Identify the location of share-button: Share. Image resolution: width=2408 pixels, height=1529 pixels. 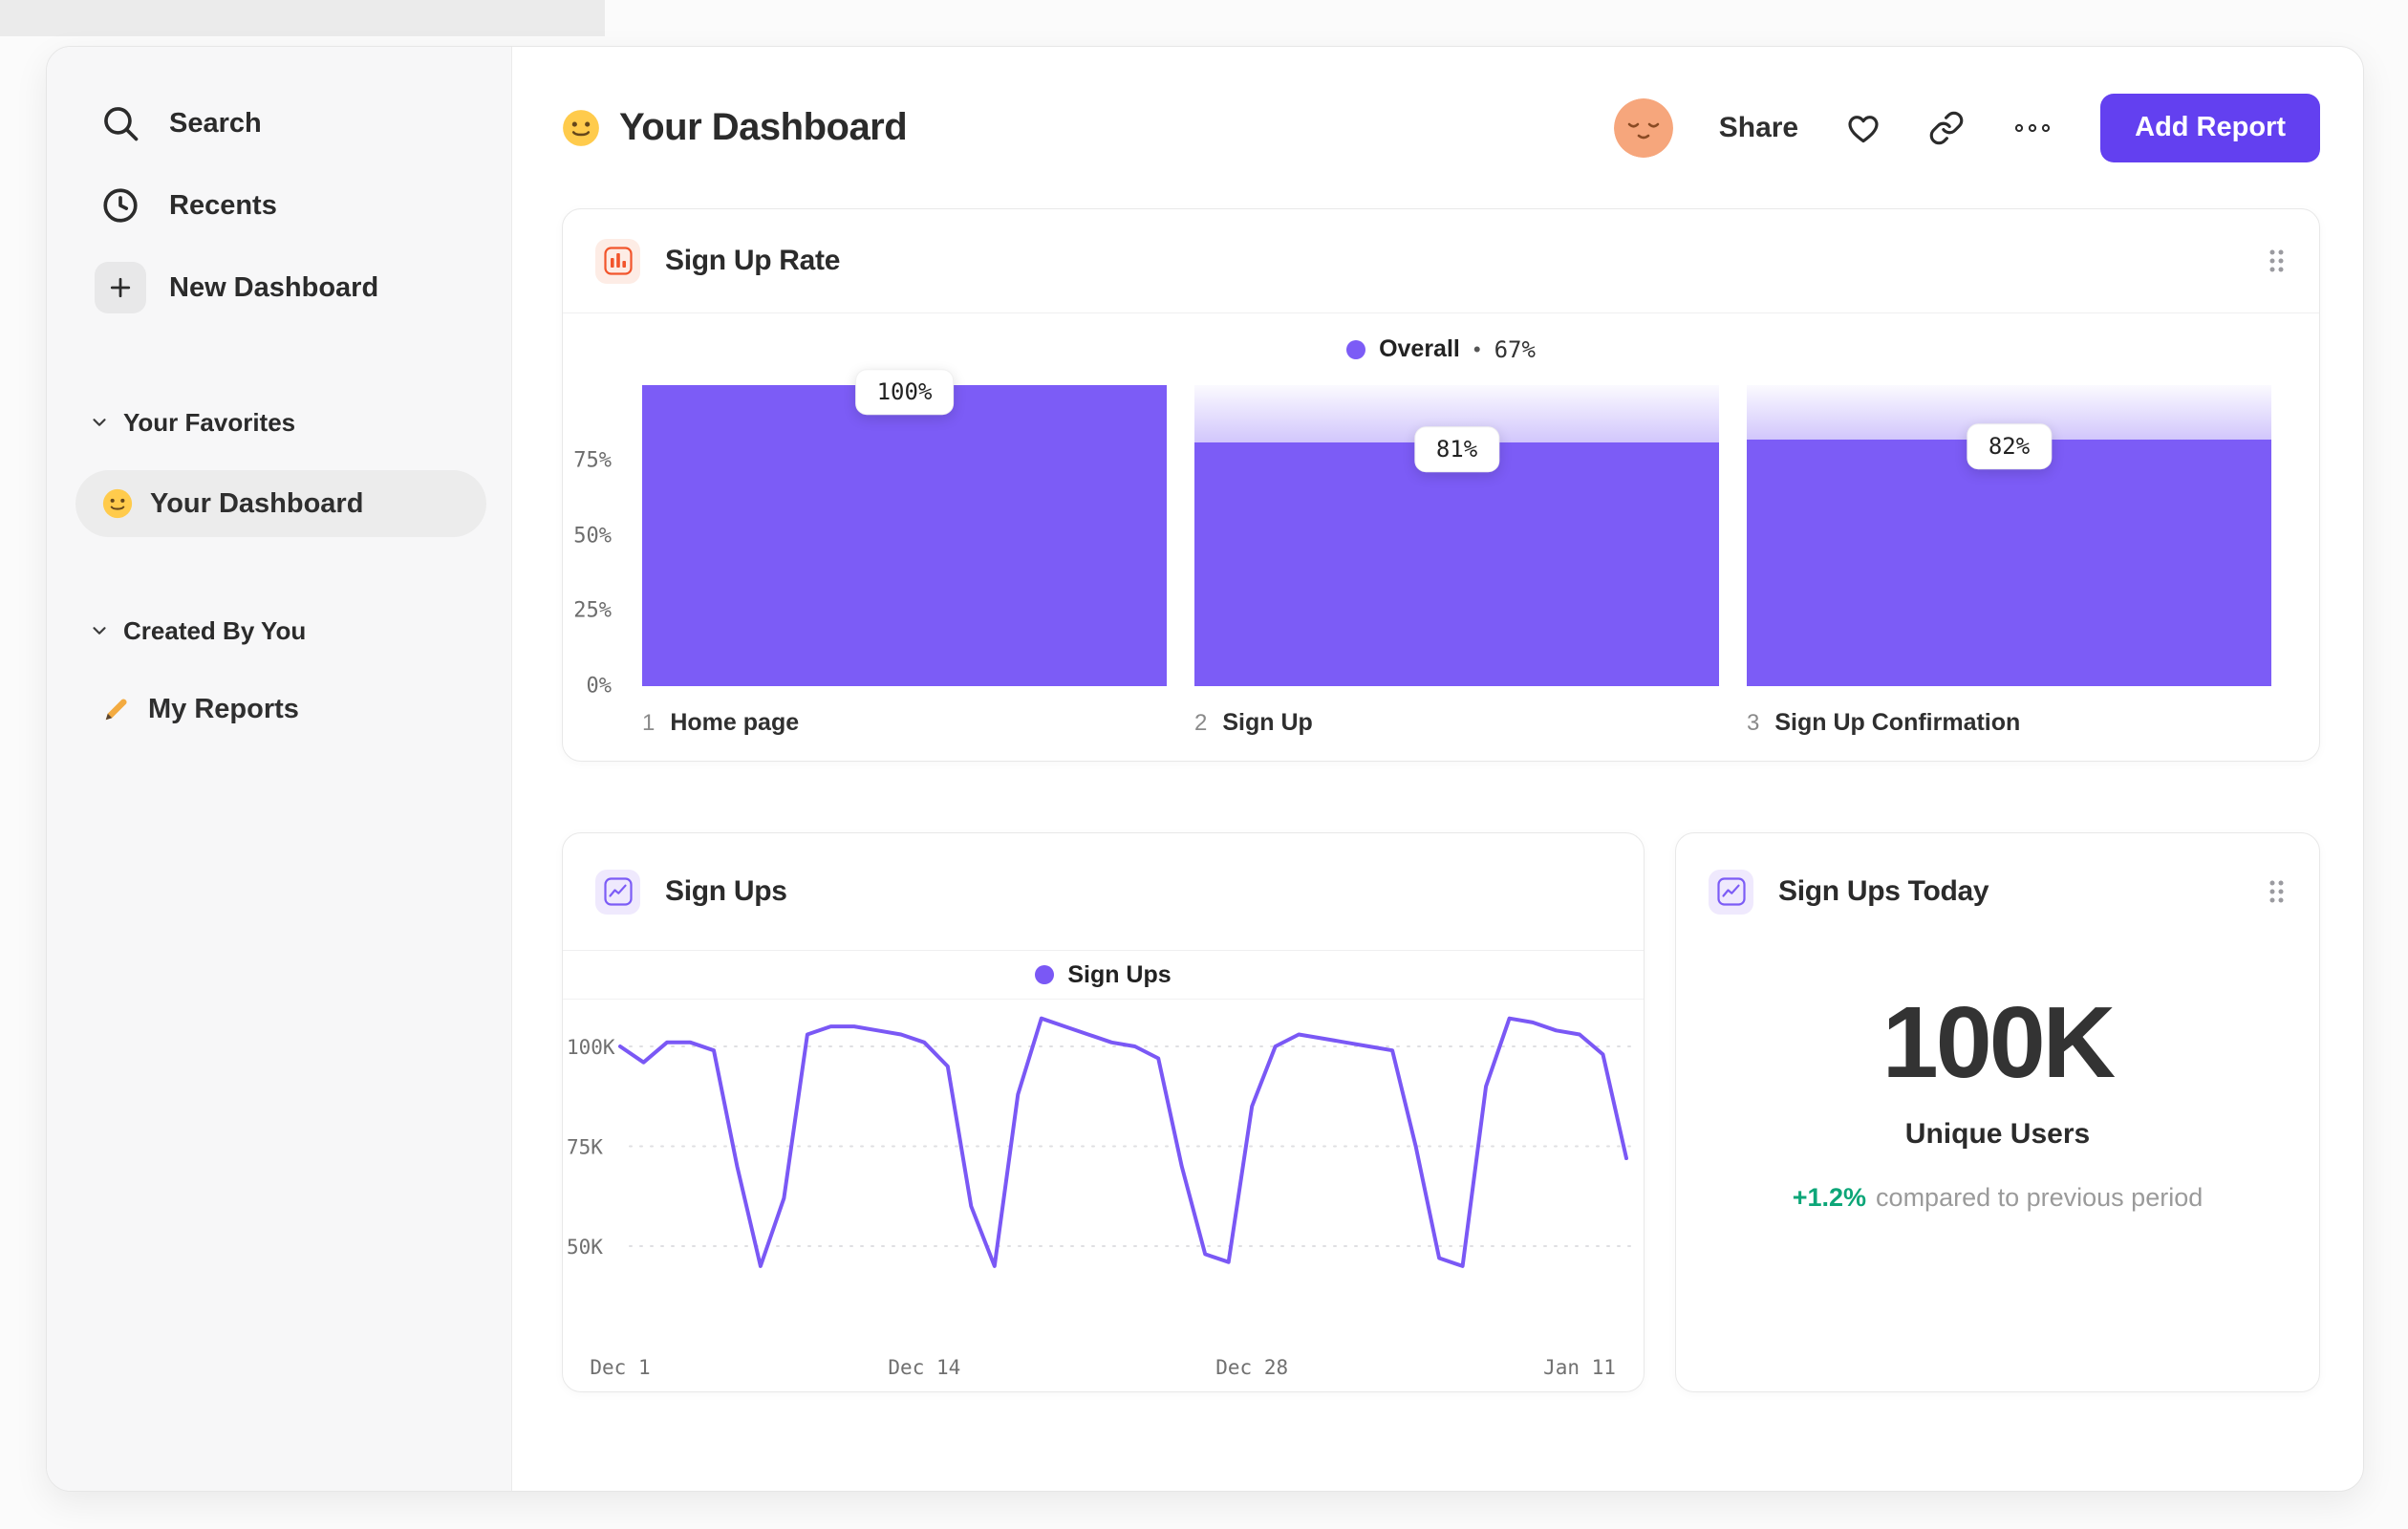
(1759, 128).